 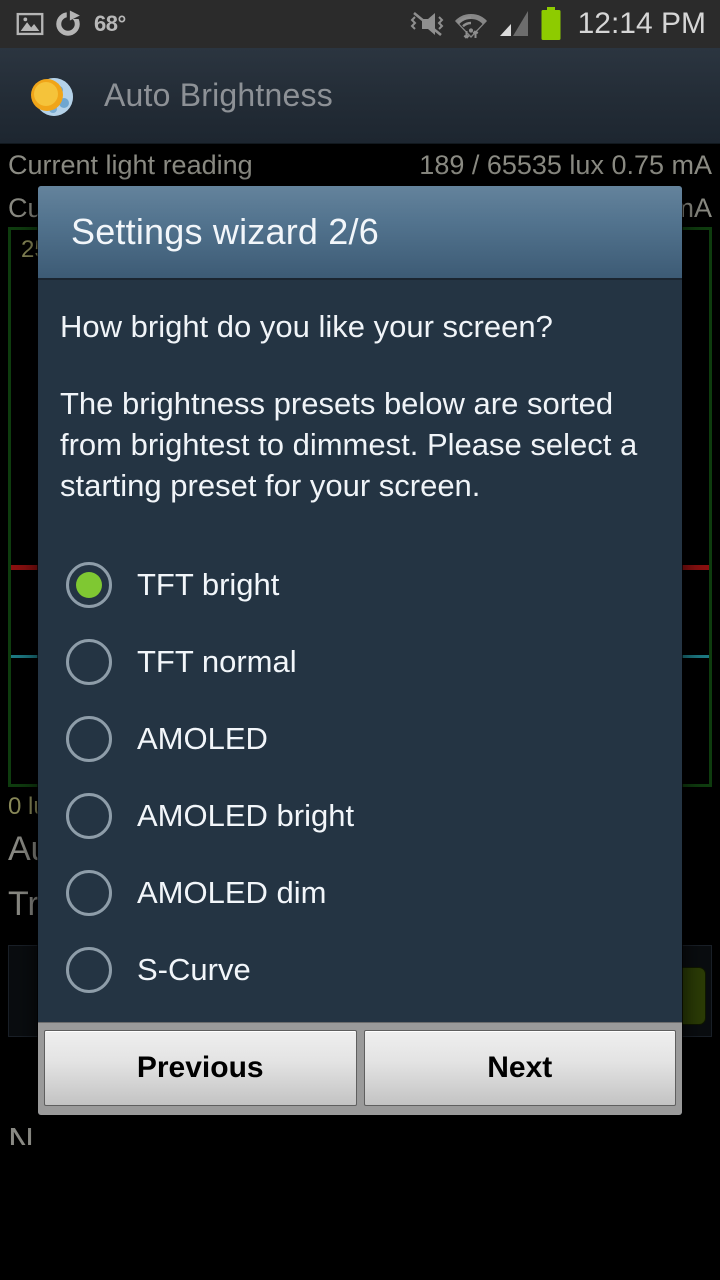 What do you see at coordinates (246, 815) in the screenshot?
I see `radio-option-label: AMOLED bright` at bounding box center [246, 815].